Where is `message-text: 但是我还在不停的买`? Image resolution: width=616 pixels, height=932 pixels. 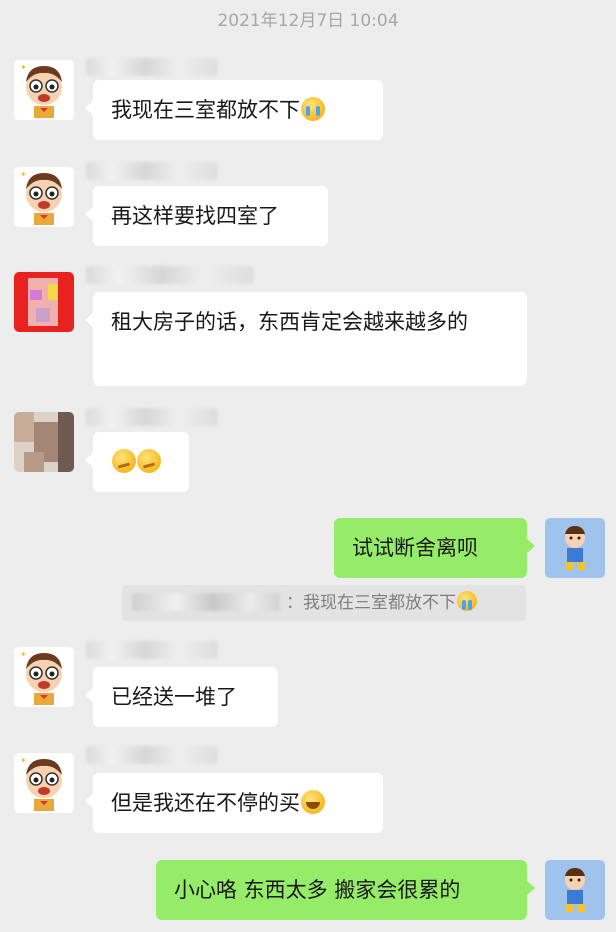
message-text: 但是我还在不停的买 is located at coordinates (205, 803).